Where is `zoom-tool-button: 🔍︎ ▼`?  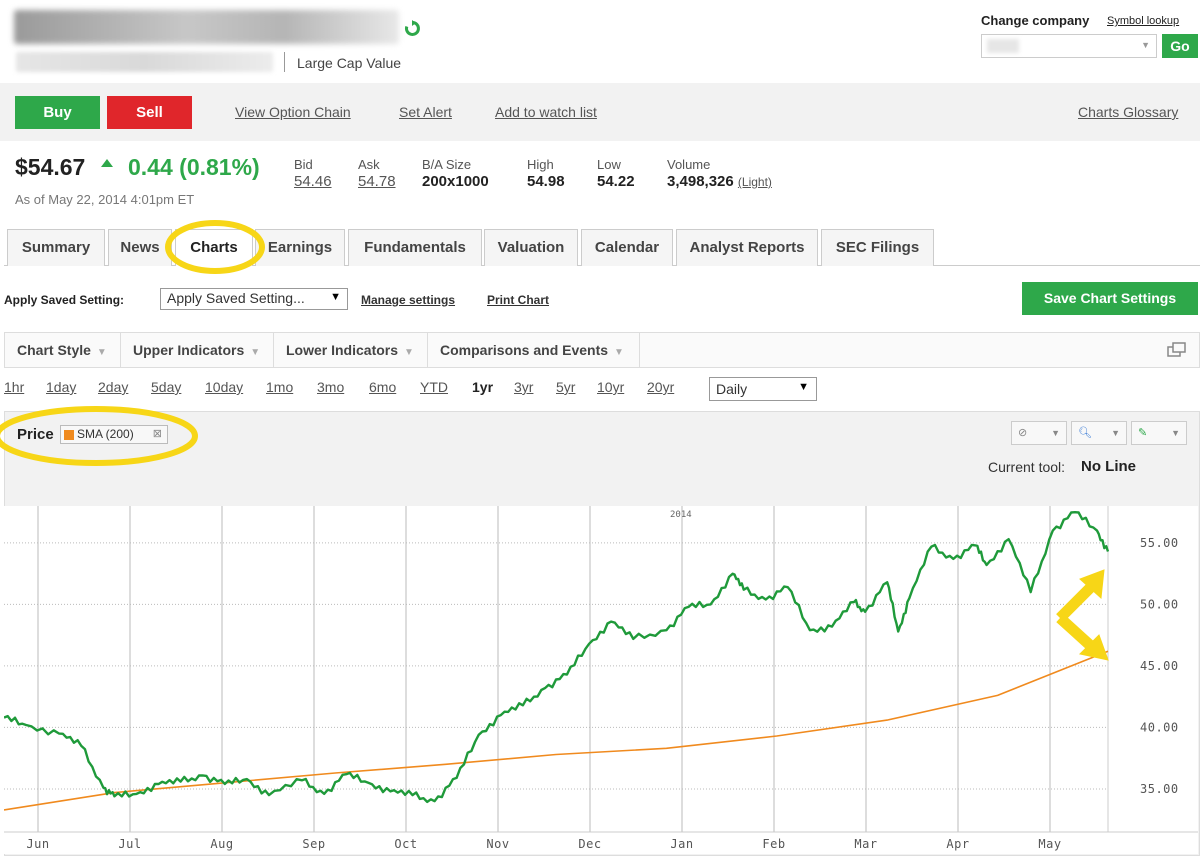
zoom-tool-button: 🔍︎ ▼ is located at coordinates (1099, 433).